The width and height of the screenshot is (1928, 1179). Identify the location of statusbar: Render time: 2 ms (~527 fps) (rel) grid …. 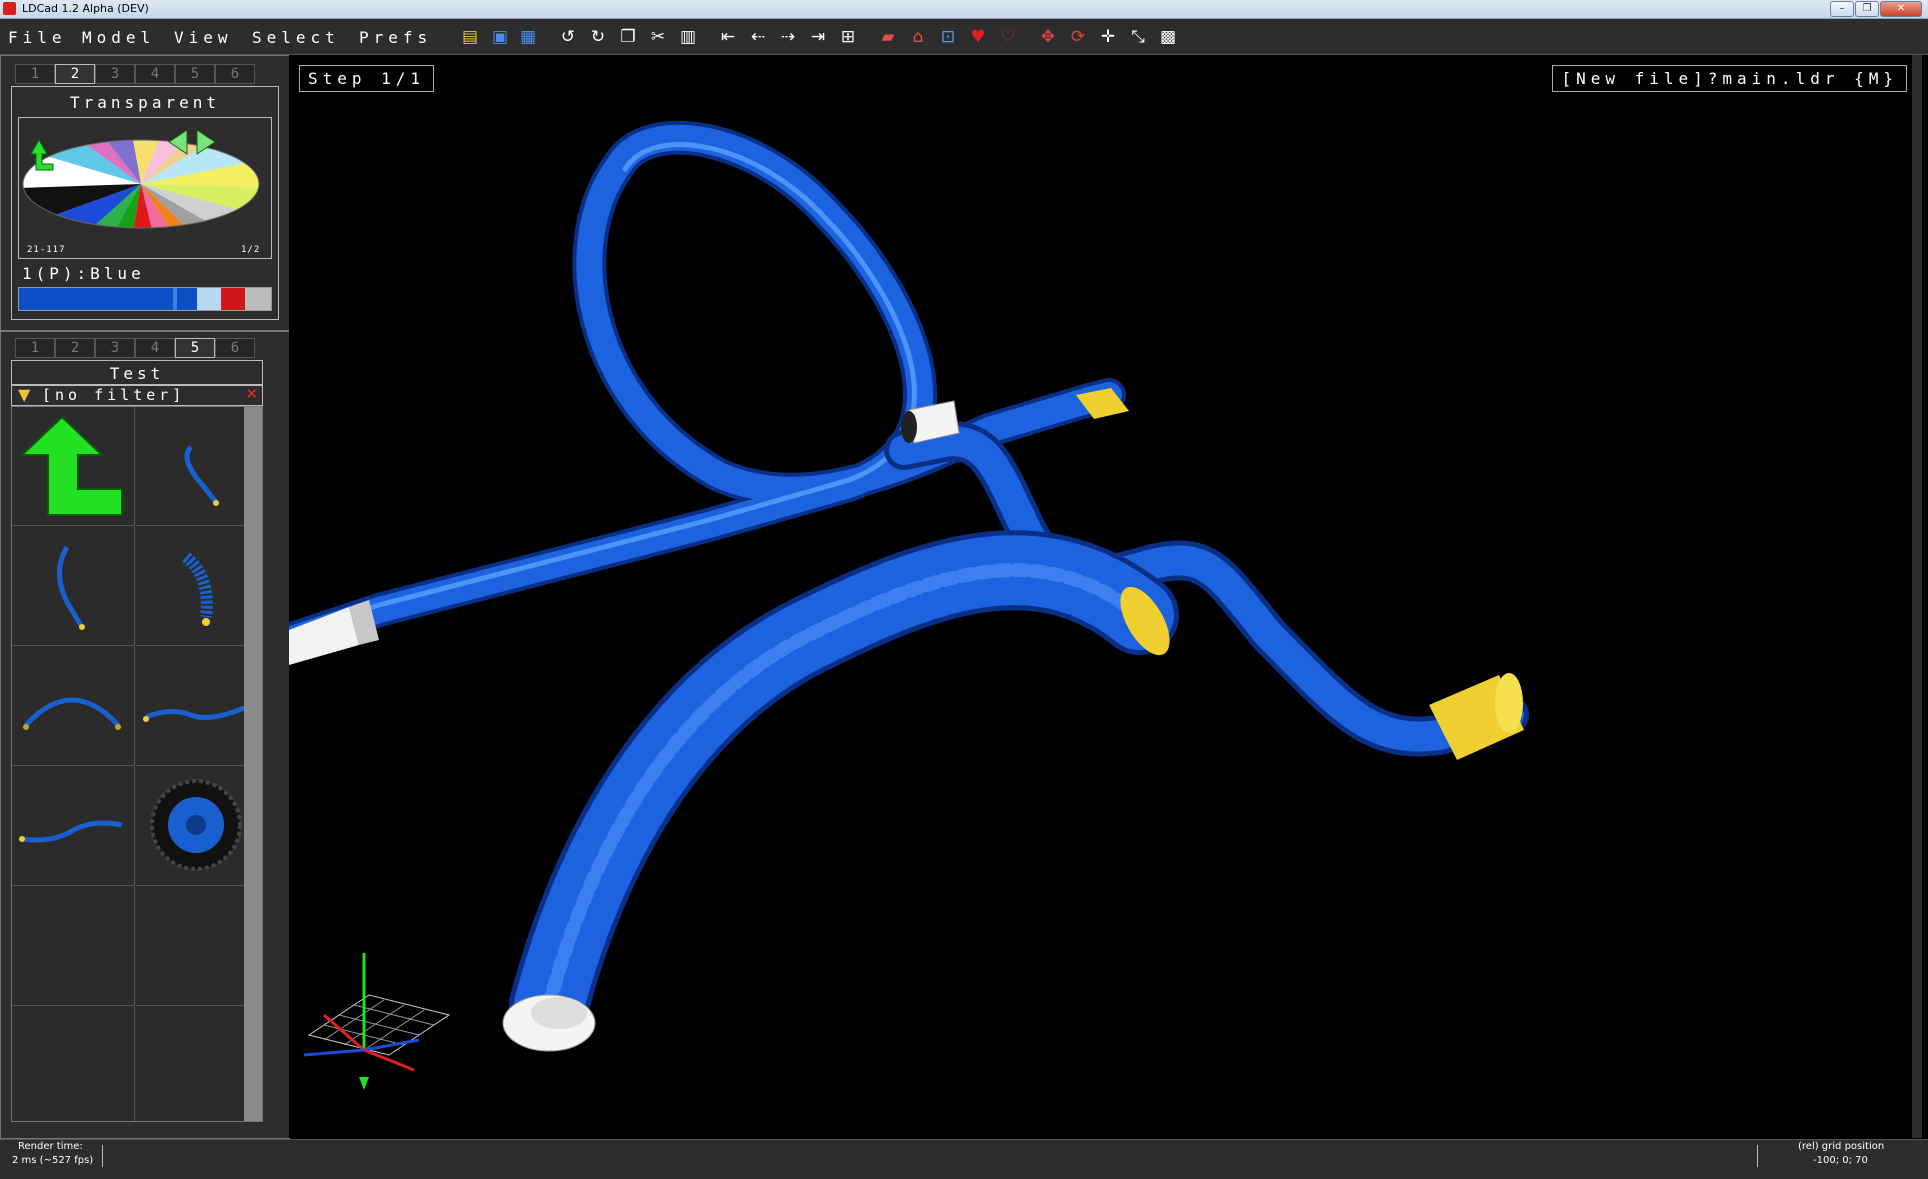
(964, 1159).